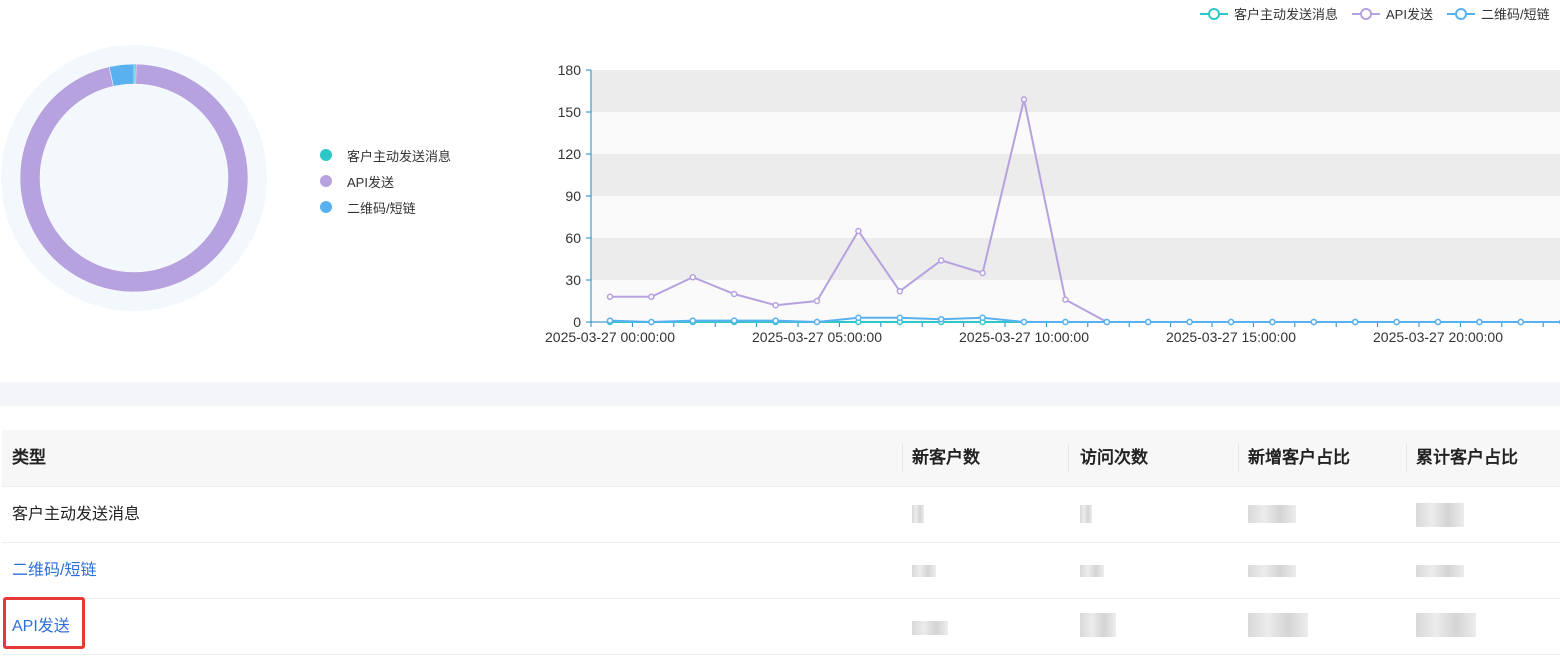 This screenshot has height=672, width=1560. I want to click on x-tick-label: 2025-03-27 10:00:00, so click(1024, 337).